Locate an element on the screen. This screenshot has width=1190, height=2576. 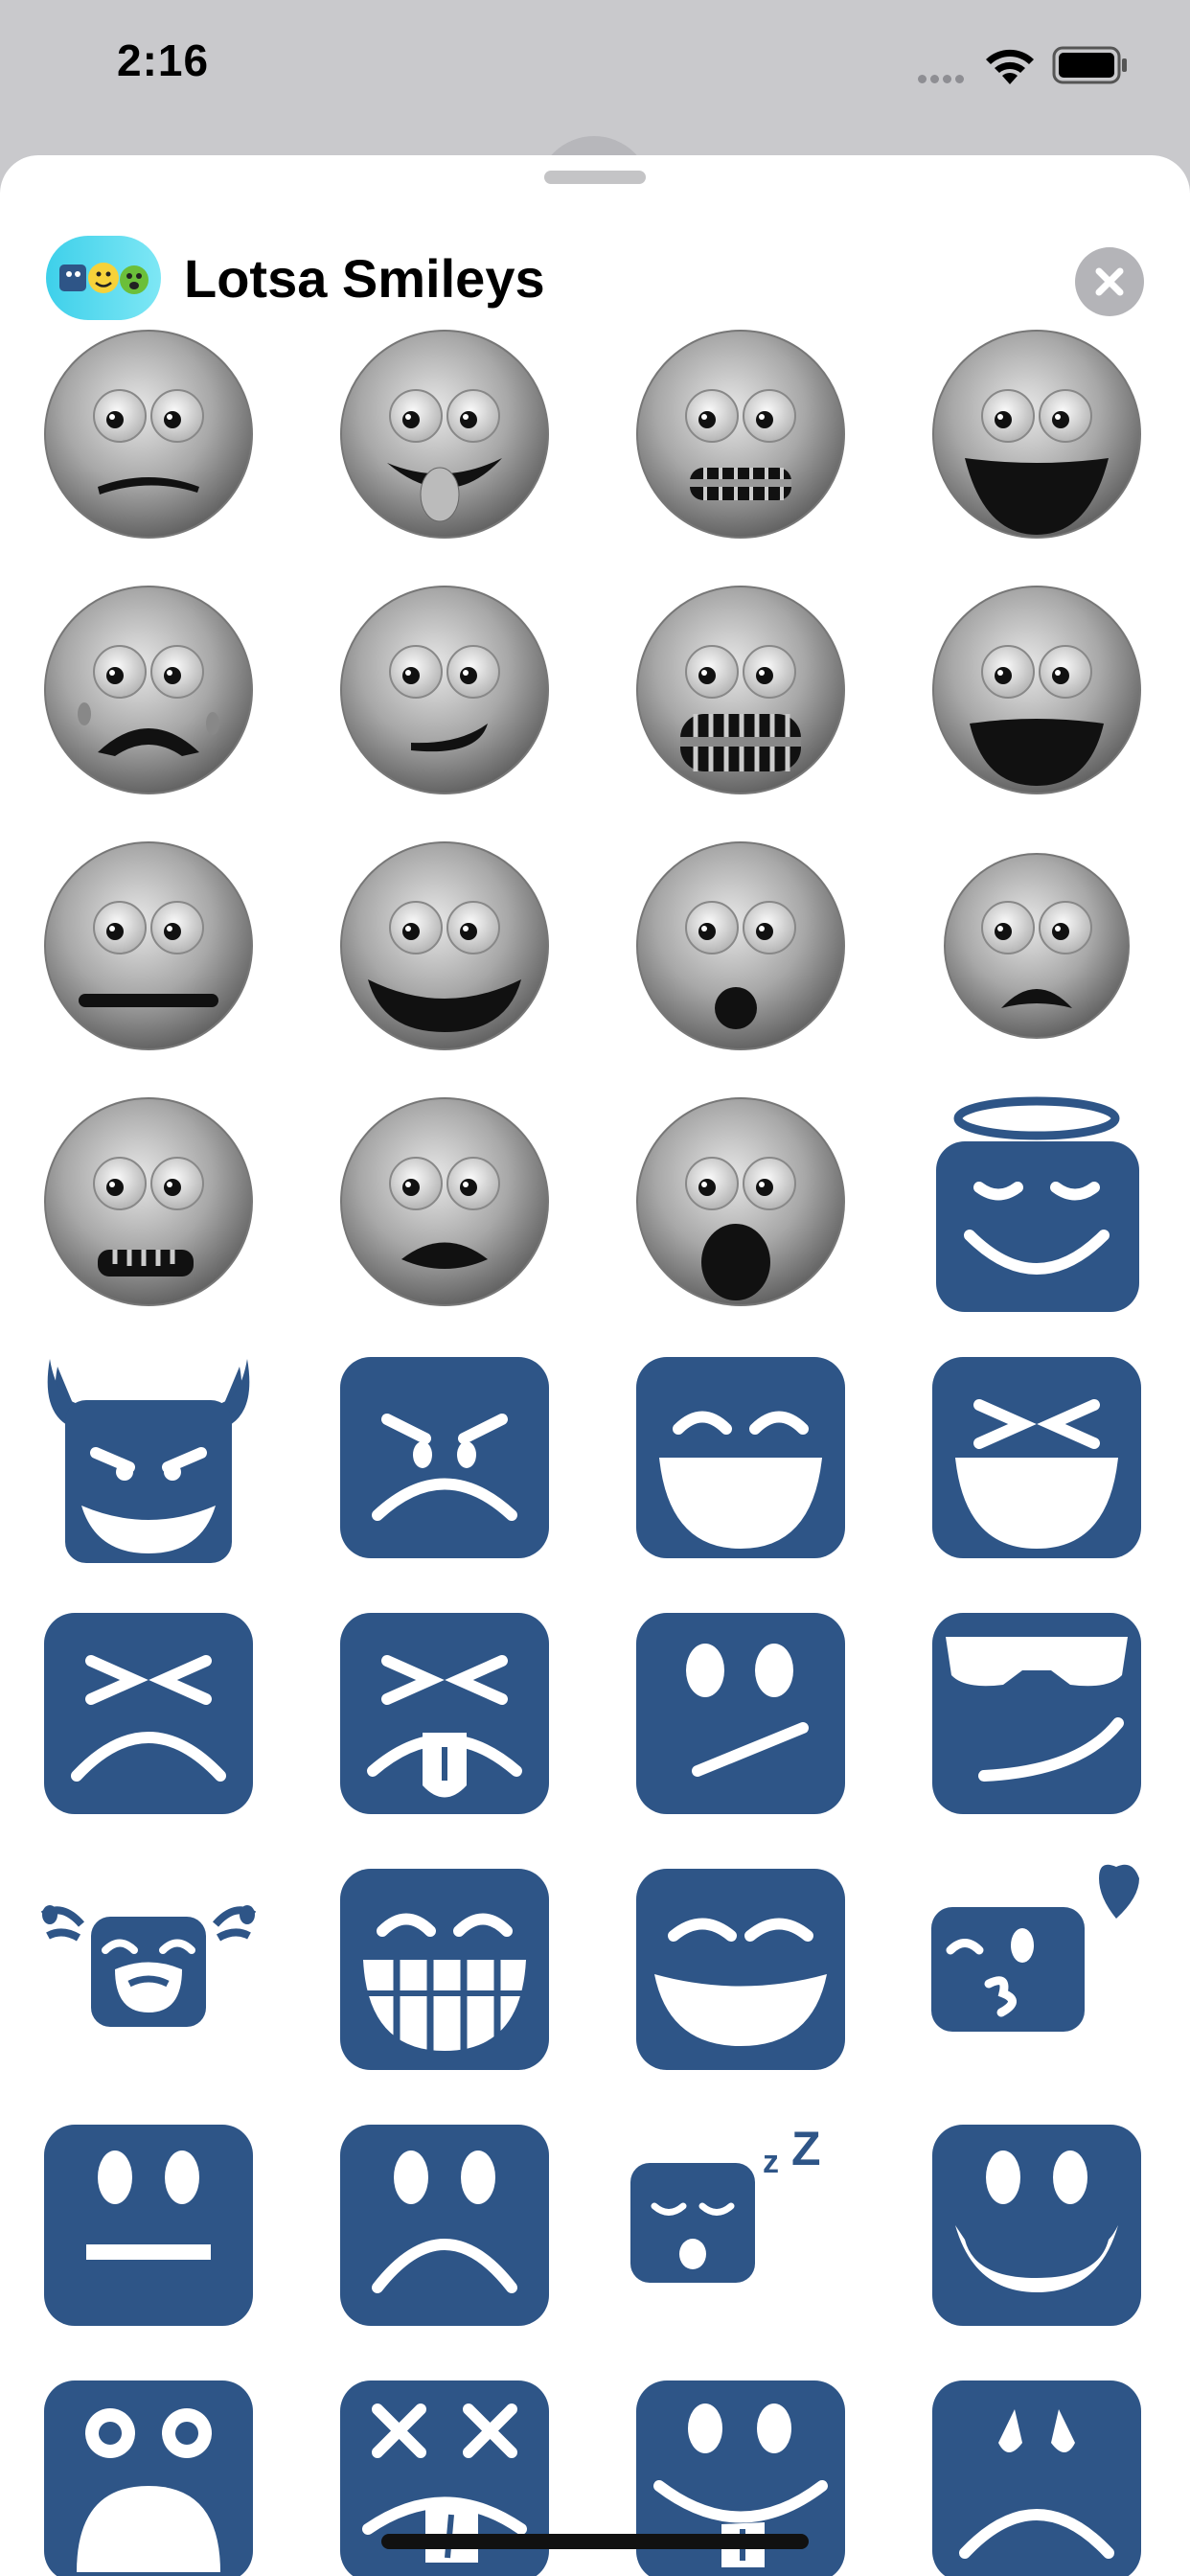
sheet-header: Lotsa Smileys is located at coordinates (595, 257).